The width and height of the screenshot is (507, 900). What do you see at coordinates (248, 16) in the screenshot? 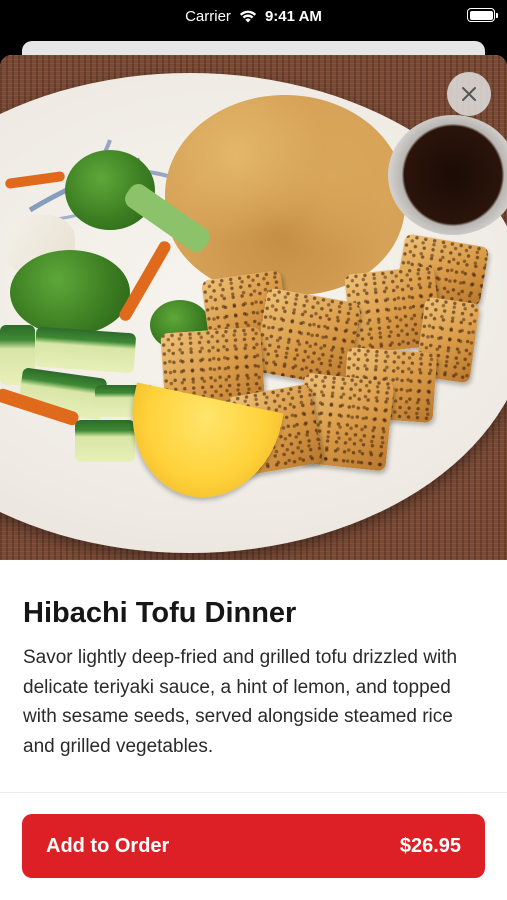
I see `wifi-icon` at bounding box center [248, 16].